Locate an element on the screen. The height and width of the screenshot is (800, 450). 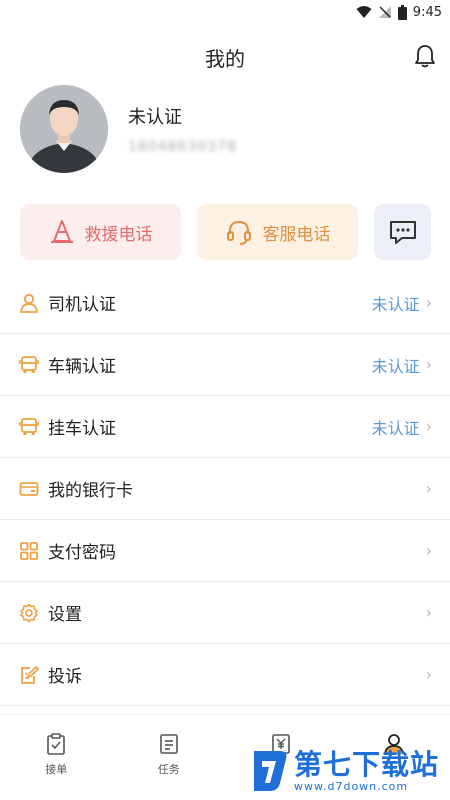
rescue-call-label: 救援电话 is located at coordinates (118, 234).